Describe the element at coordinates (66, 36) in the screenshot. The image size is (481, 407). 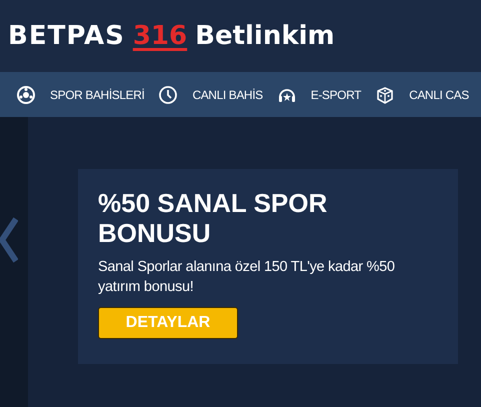
I see `site-logo: BETPAS` at that location.